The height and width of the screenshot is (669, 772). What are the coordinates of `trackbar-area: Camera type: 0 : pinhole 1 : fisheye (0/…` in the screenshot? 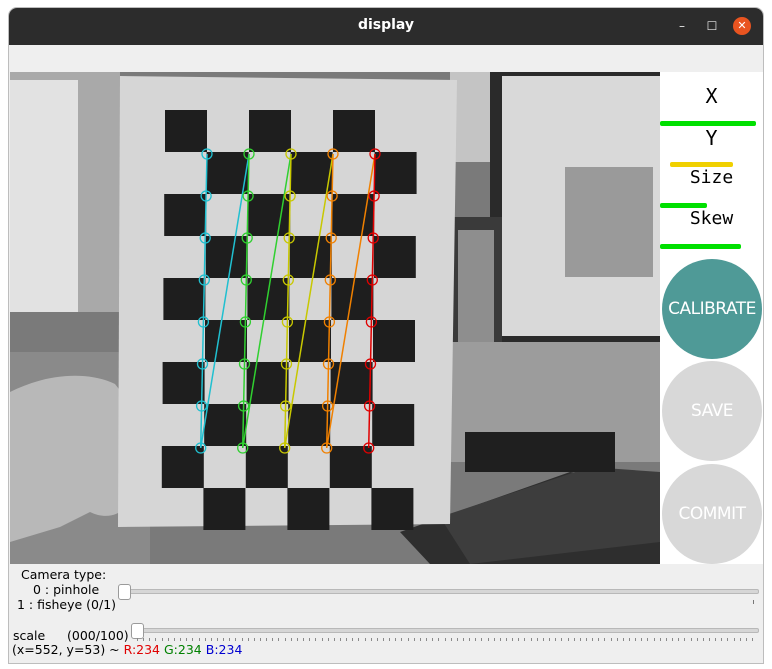 It's located at (386, 613).